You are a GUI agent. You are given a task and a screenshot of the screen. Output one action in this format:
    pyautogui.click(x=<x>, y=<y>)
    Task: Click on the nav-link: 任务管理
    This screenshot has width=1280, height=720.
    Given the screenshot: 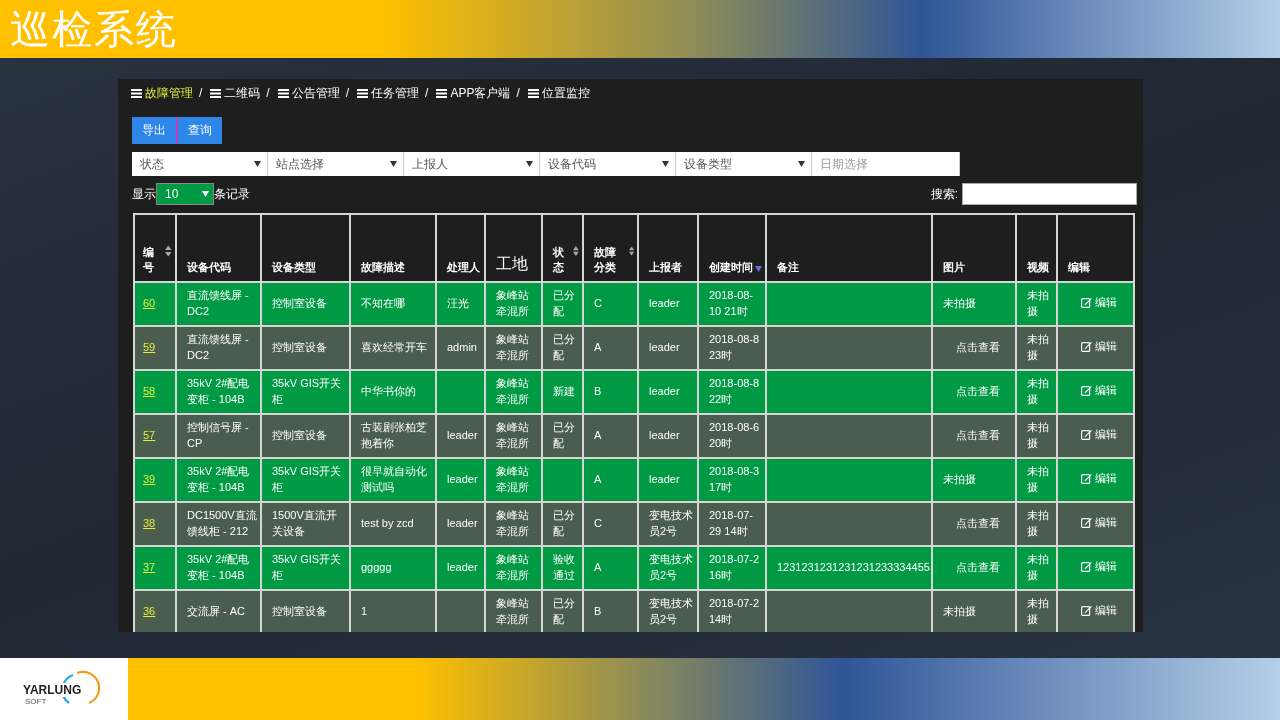 What is the action you would take?
    pyautogui.click(x=388, y=93)
    